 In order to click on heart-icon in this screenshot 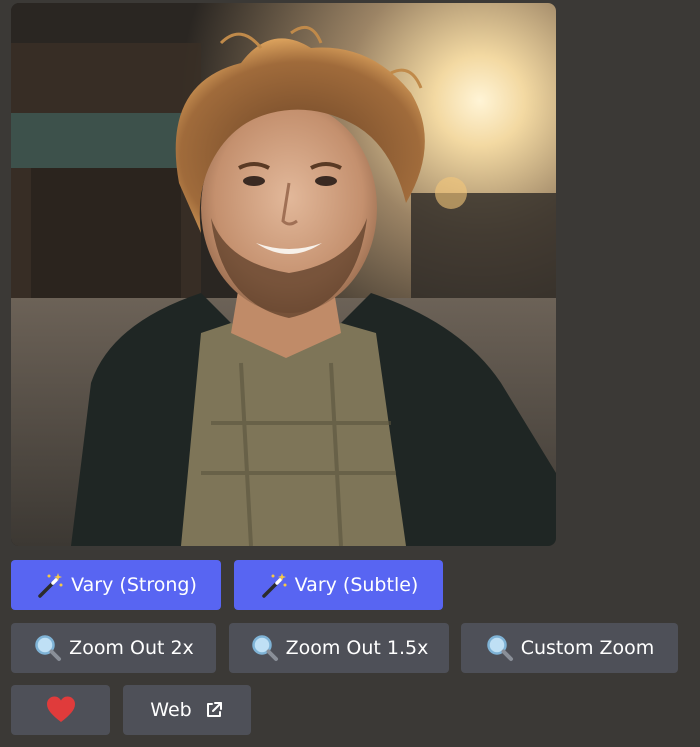, I will do `click(61, 710)`.